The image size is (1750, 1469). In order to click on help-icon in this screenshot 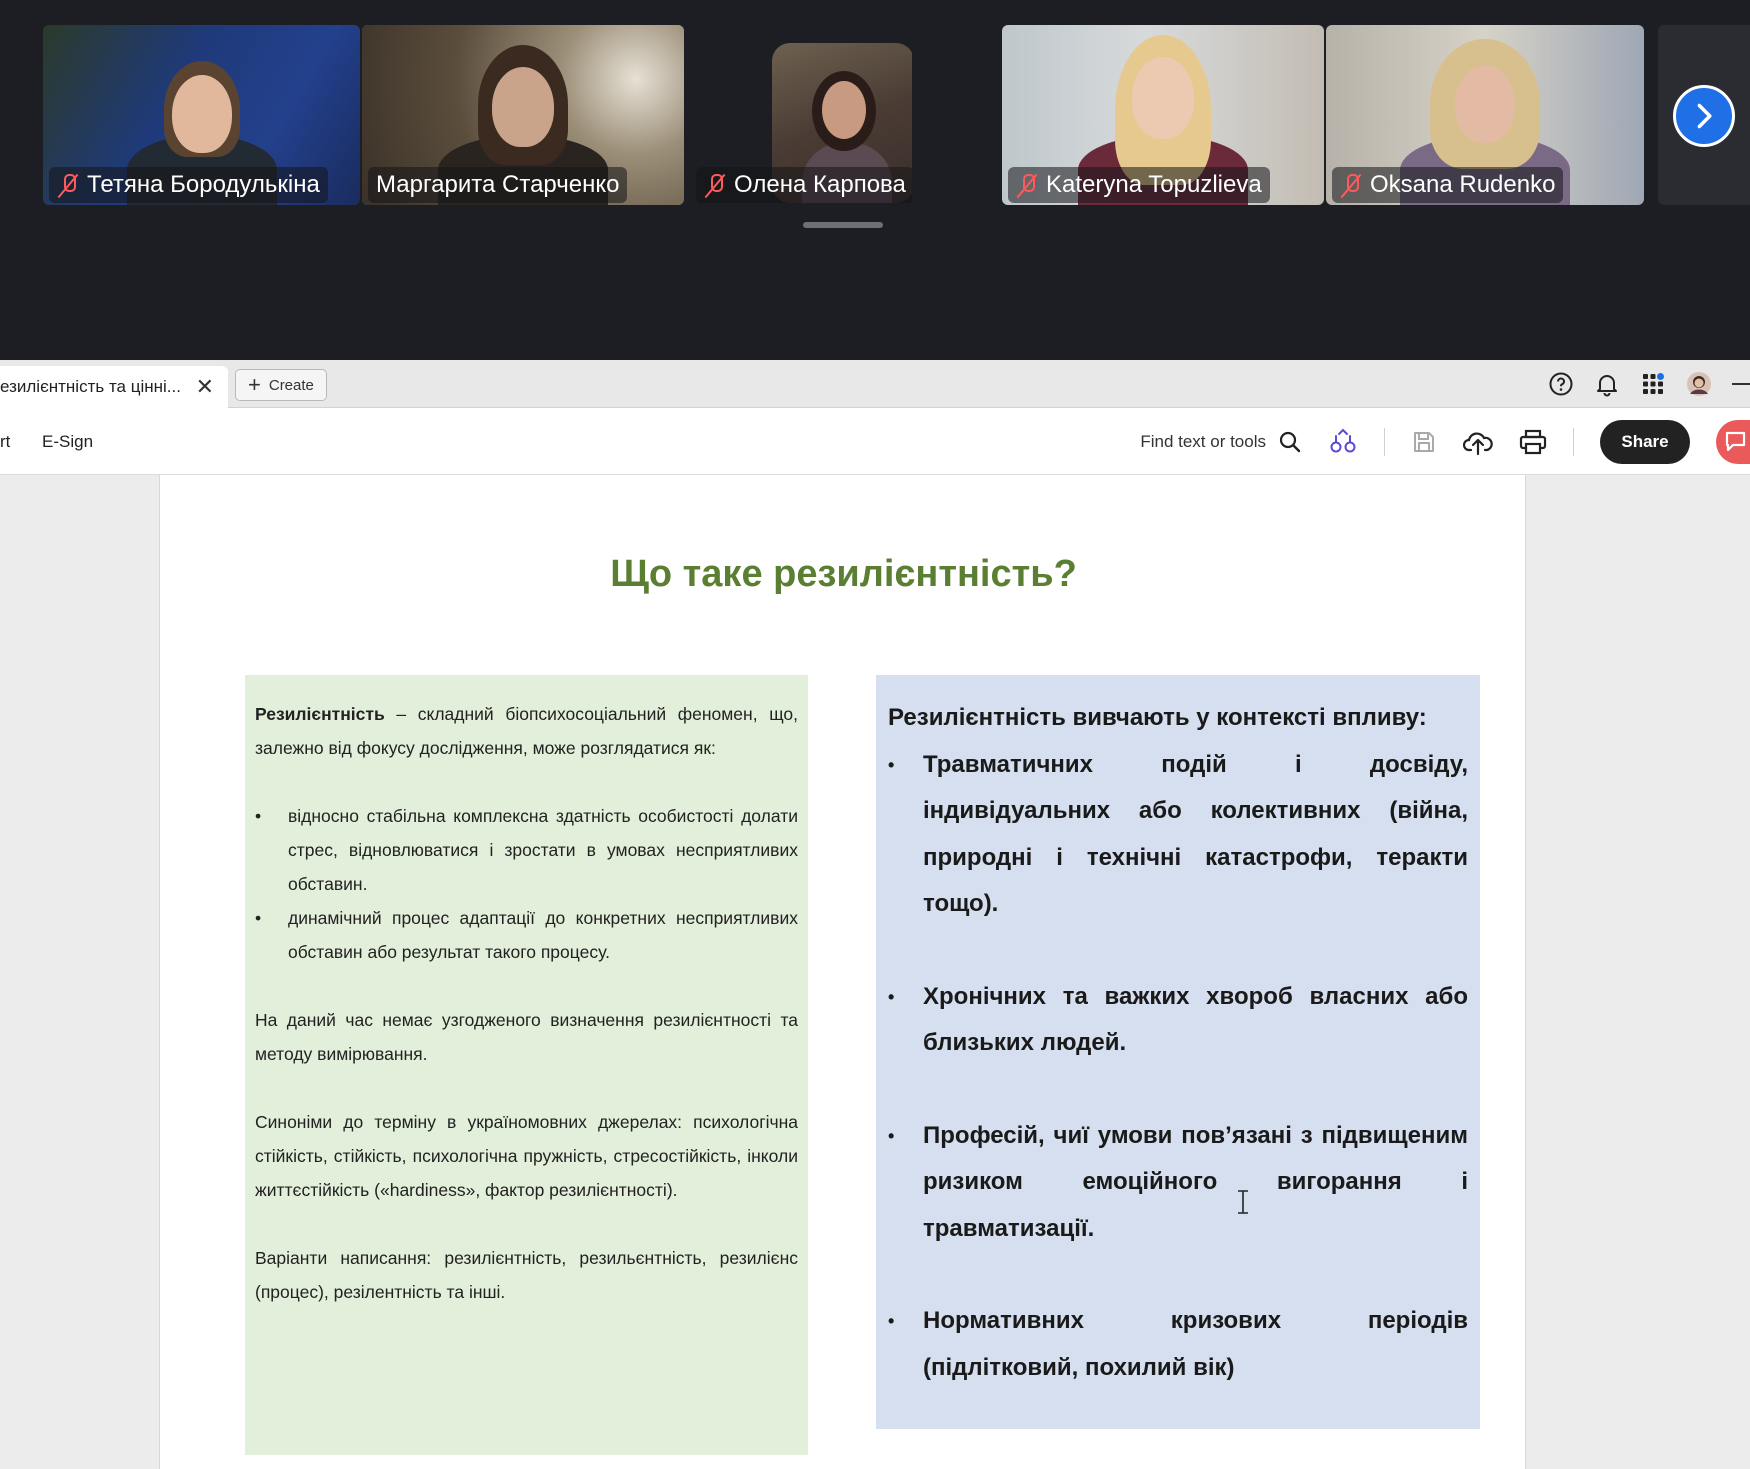, I will do `click(1561, 384)`.